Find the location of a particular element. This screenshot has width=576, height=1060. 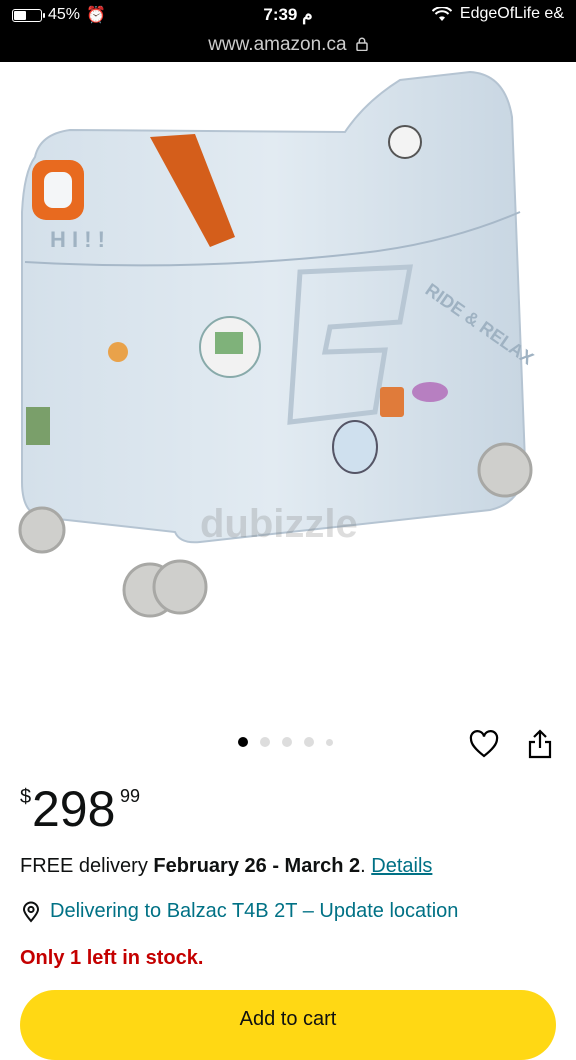

image-carousel-dots is located at coordinates (285, 742).